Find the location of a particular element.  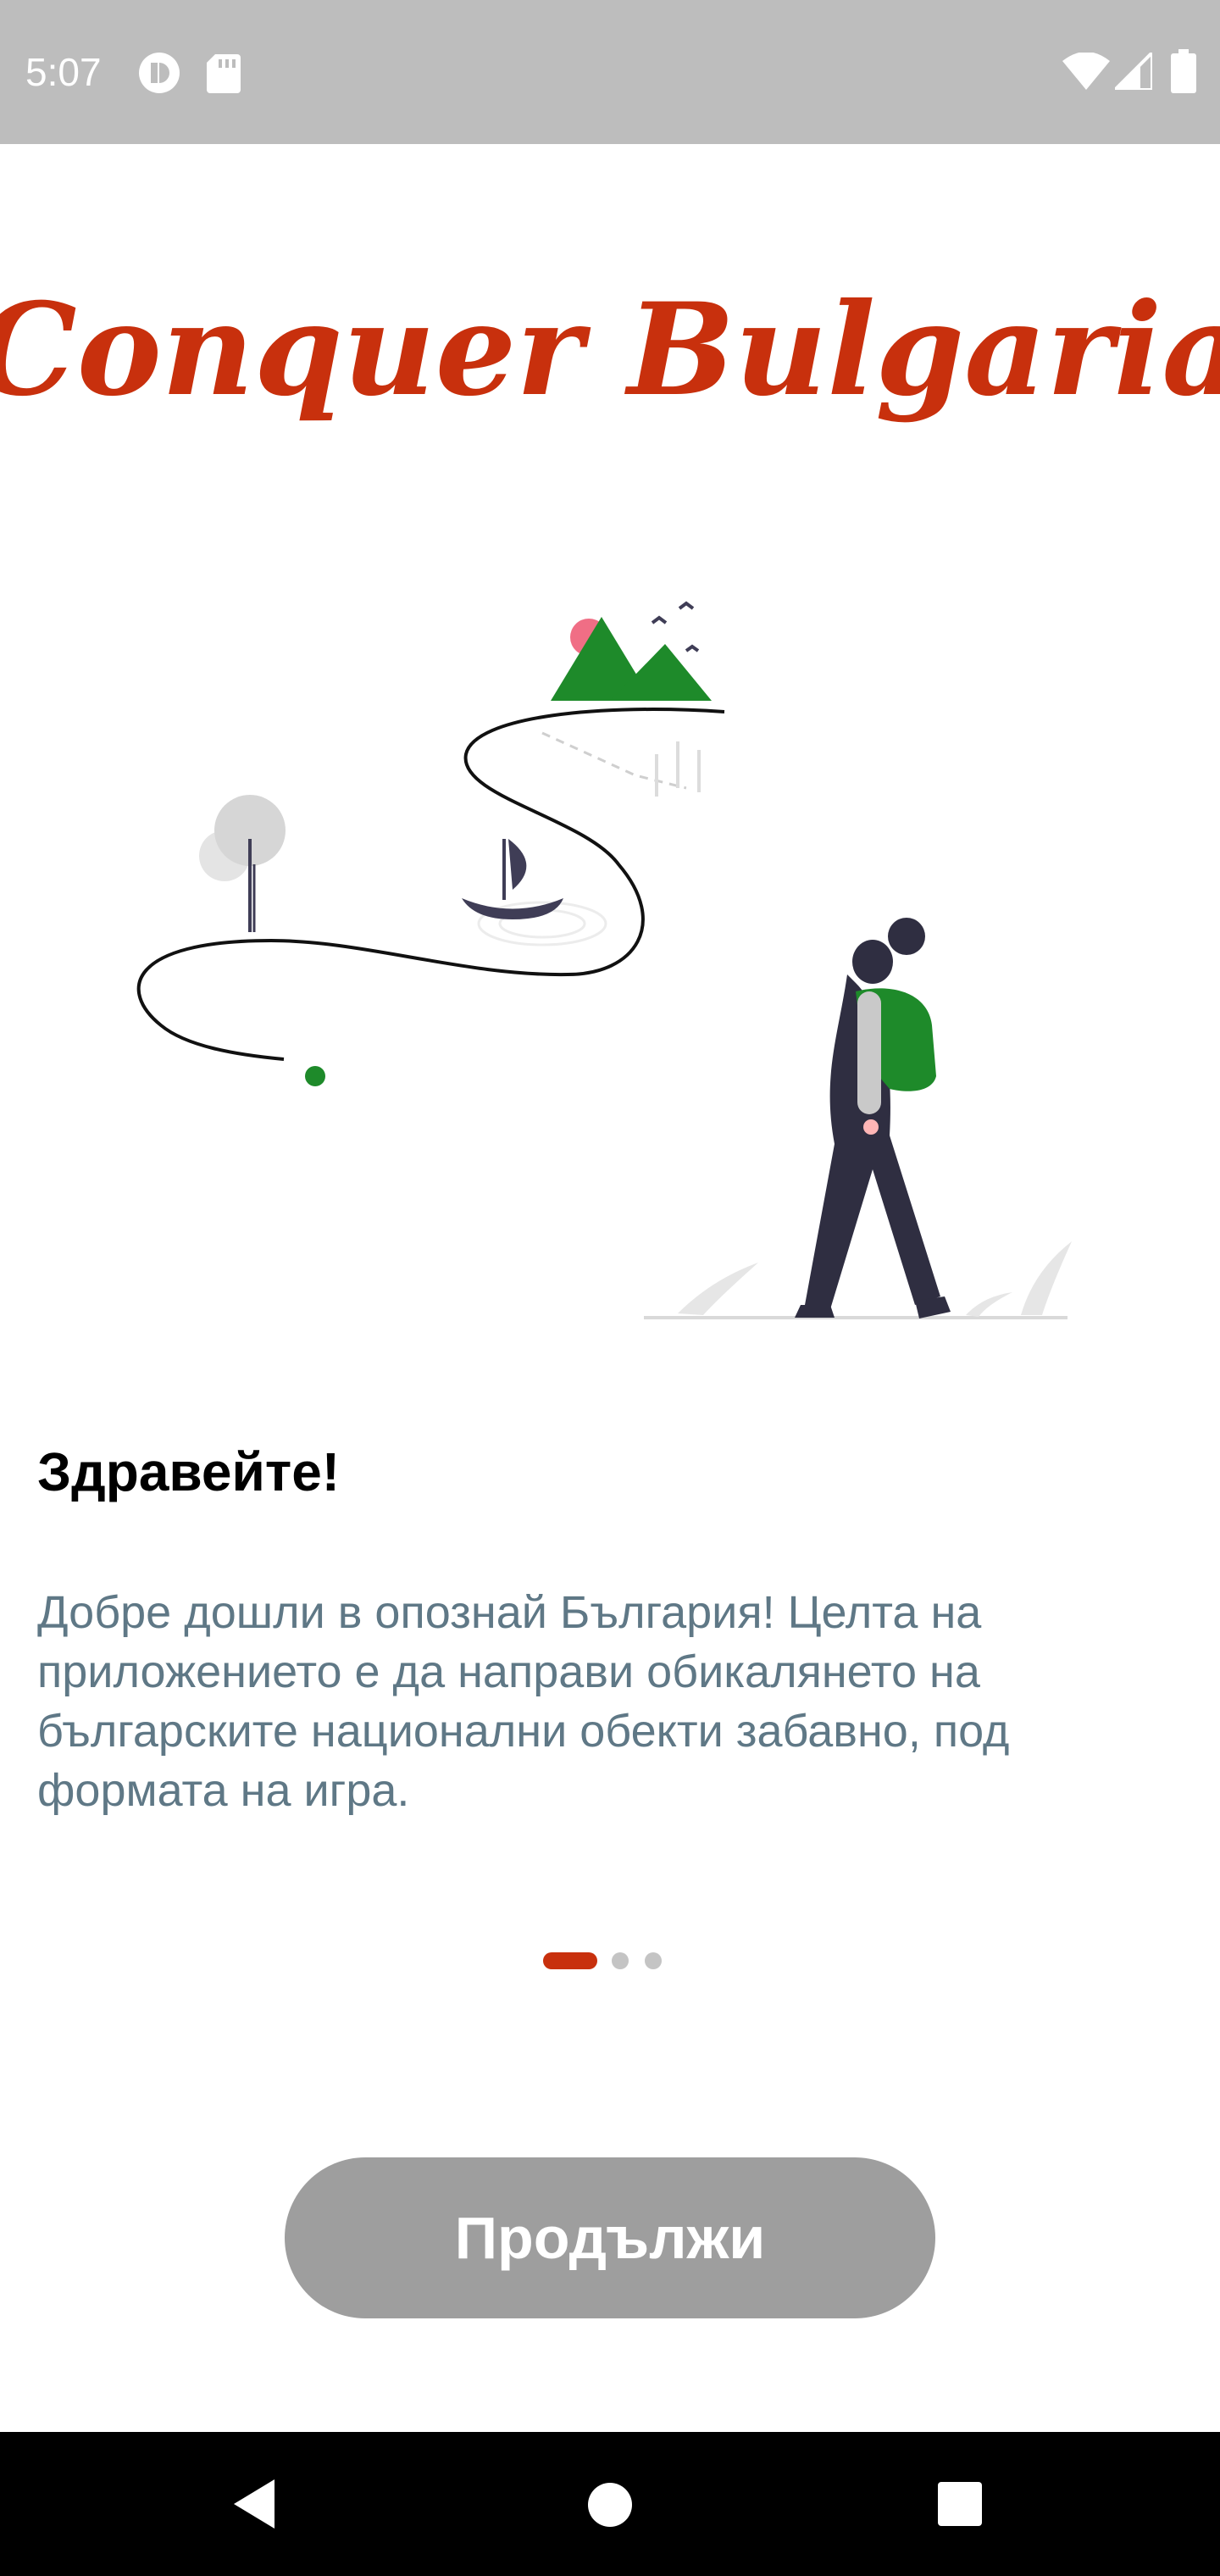

cell-signal-icon is located at coordinates (1133, 71).